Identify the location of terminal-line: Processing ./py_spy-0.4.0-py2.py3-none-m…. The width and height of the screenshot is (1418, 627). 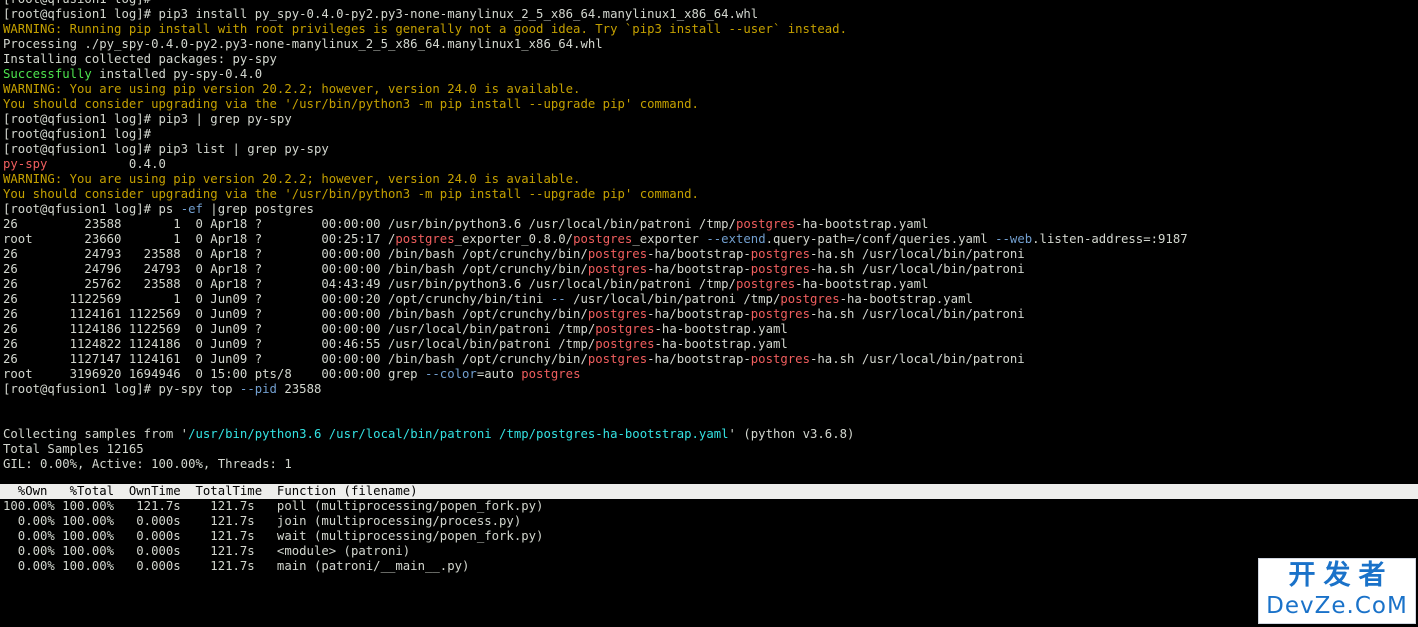
(710, 44).